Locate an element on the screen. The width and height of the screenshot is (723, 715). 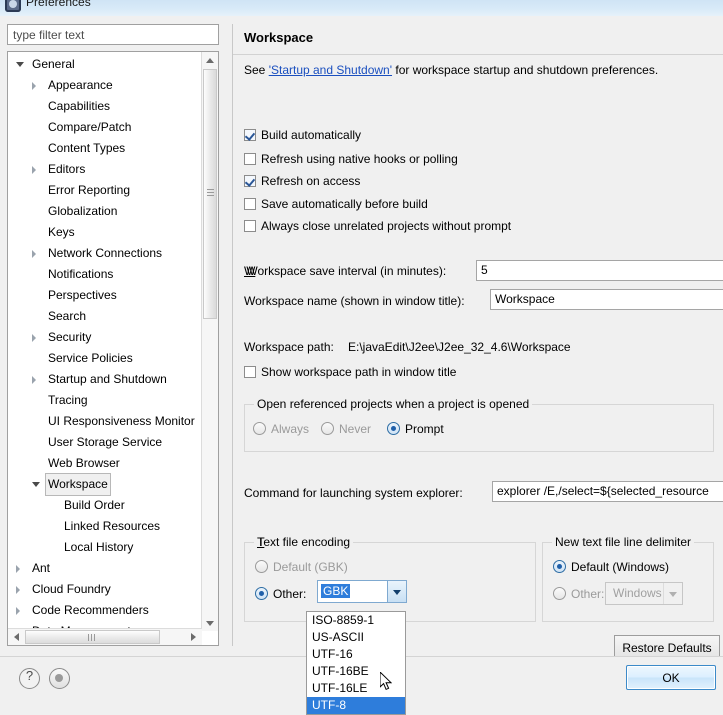
tree-item-content-types: Content Types is located at coordinates (105, 148).